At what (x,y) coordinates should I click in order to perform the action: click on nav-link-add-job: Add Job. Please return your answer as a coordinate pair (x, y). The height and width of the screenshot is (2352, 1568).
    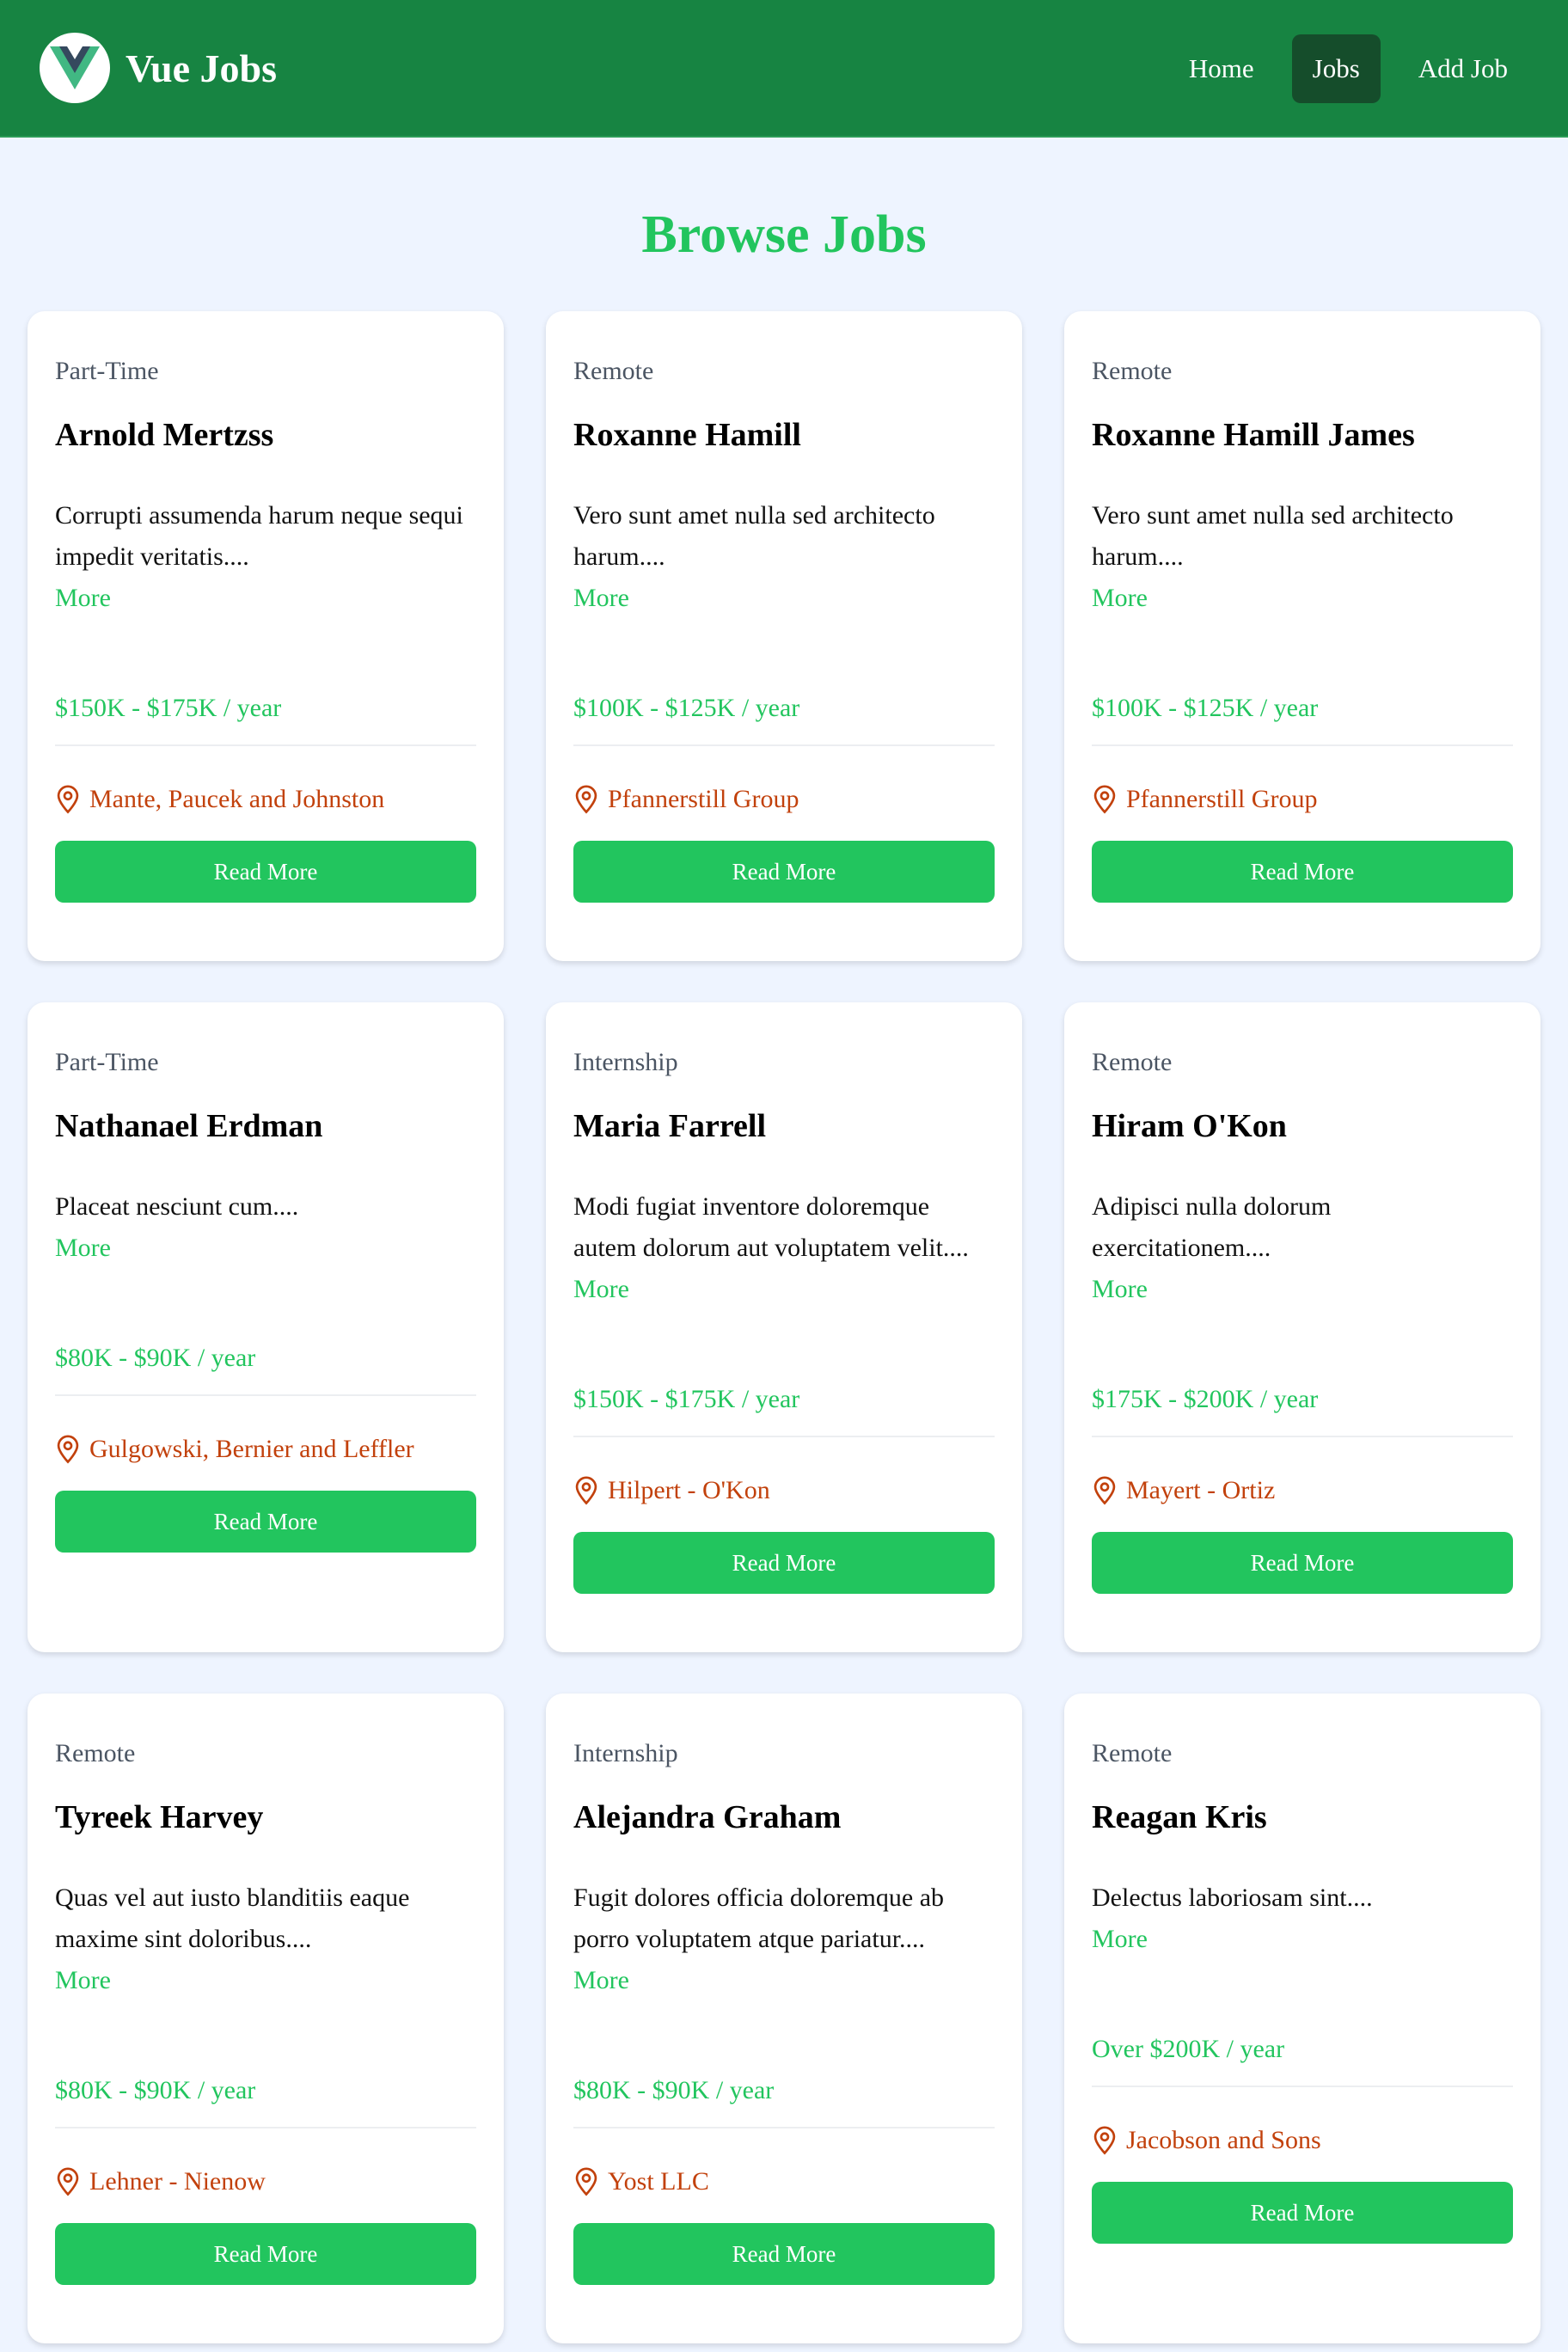
    Looking at the image, I should click on (1463, 68).